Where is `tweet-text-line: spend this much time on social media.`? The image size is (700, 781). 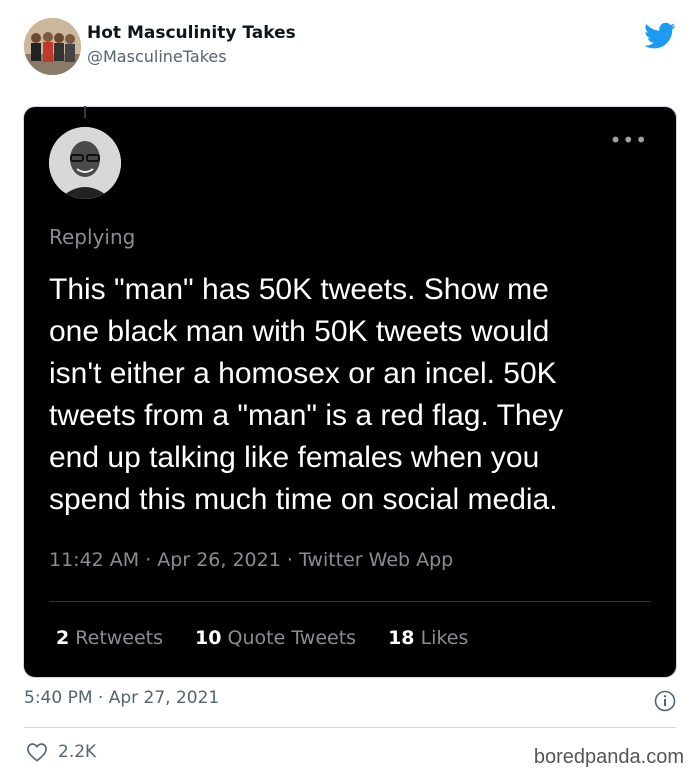
tweet-text-line: spend this much time on social media. is located at coordinates (303, 499).